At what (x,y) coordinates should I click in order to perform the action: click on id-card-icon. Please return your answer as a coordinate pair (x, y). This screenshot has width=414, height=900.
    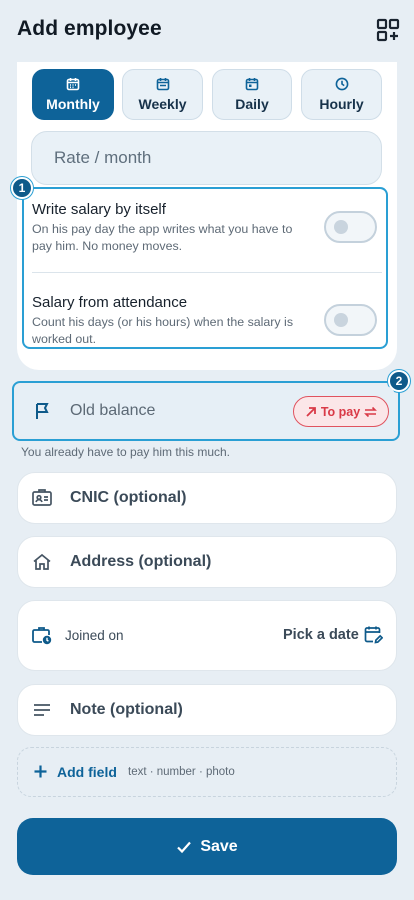
    Looking at the image, I should click on (42, 497).